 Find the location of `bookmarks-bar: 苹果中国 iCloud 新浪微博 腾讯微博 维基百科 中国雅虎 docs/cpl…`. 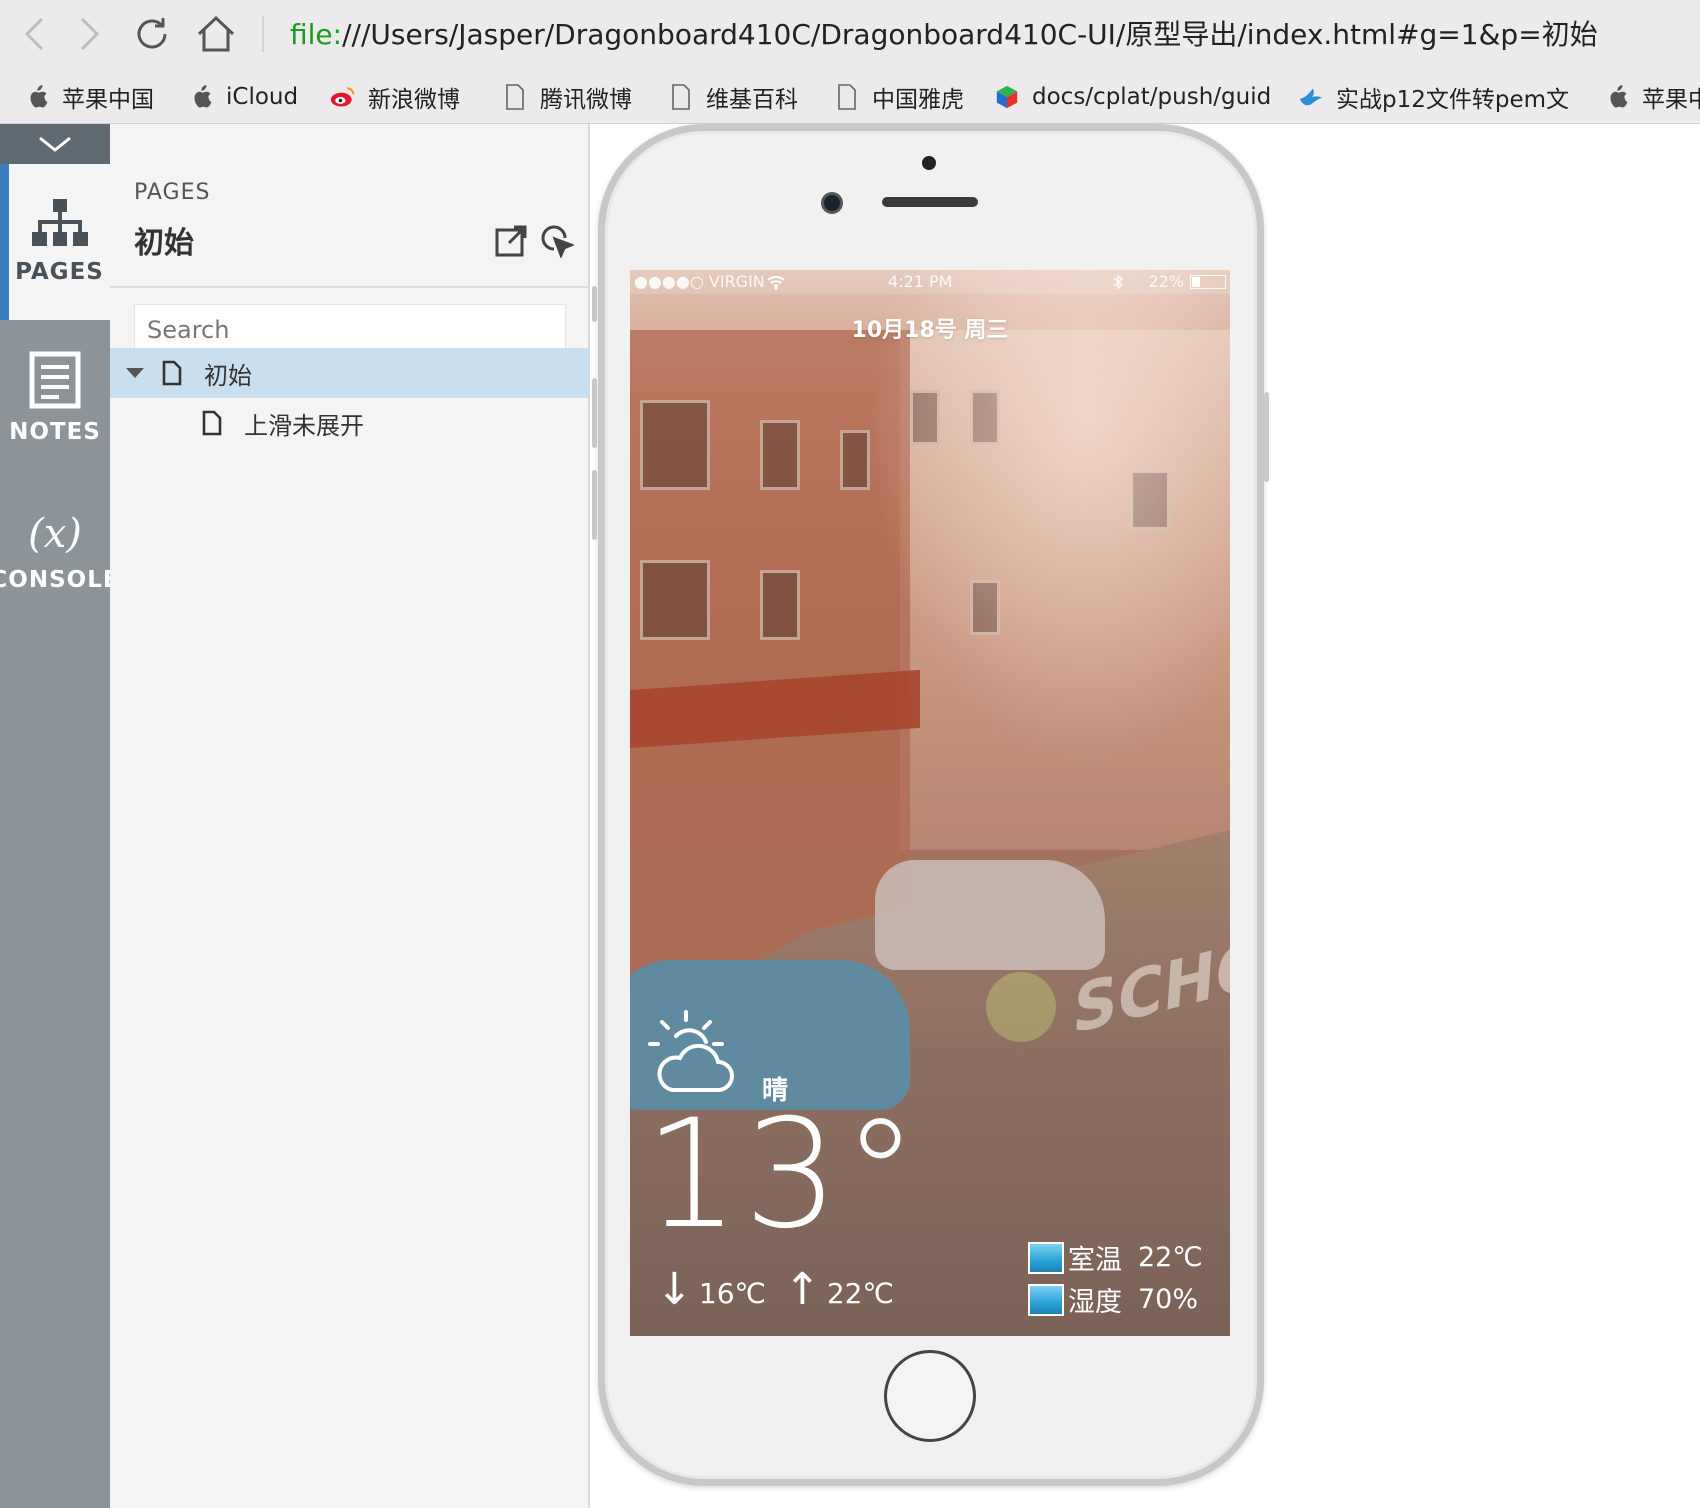

bookmarks-bar: 苹果中国 iCloud 新浪微博 腾讯微博 维基百科 中国雅虎 docs/cpl… is located at coordinates (850, 97).